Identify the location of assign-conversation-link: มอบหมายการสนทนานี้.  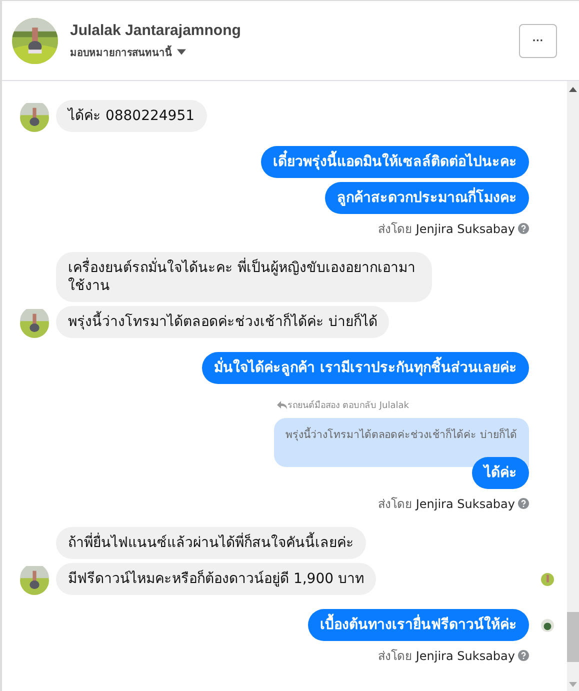
(121, 52).